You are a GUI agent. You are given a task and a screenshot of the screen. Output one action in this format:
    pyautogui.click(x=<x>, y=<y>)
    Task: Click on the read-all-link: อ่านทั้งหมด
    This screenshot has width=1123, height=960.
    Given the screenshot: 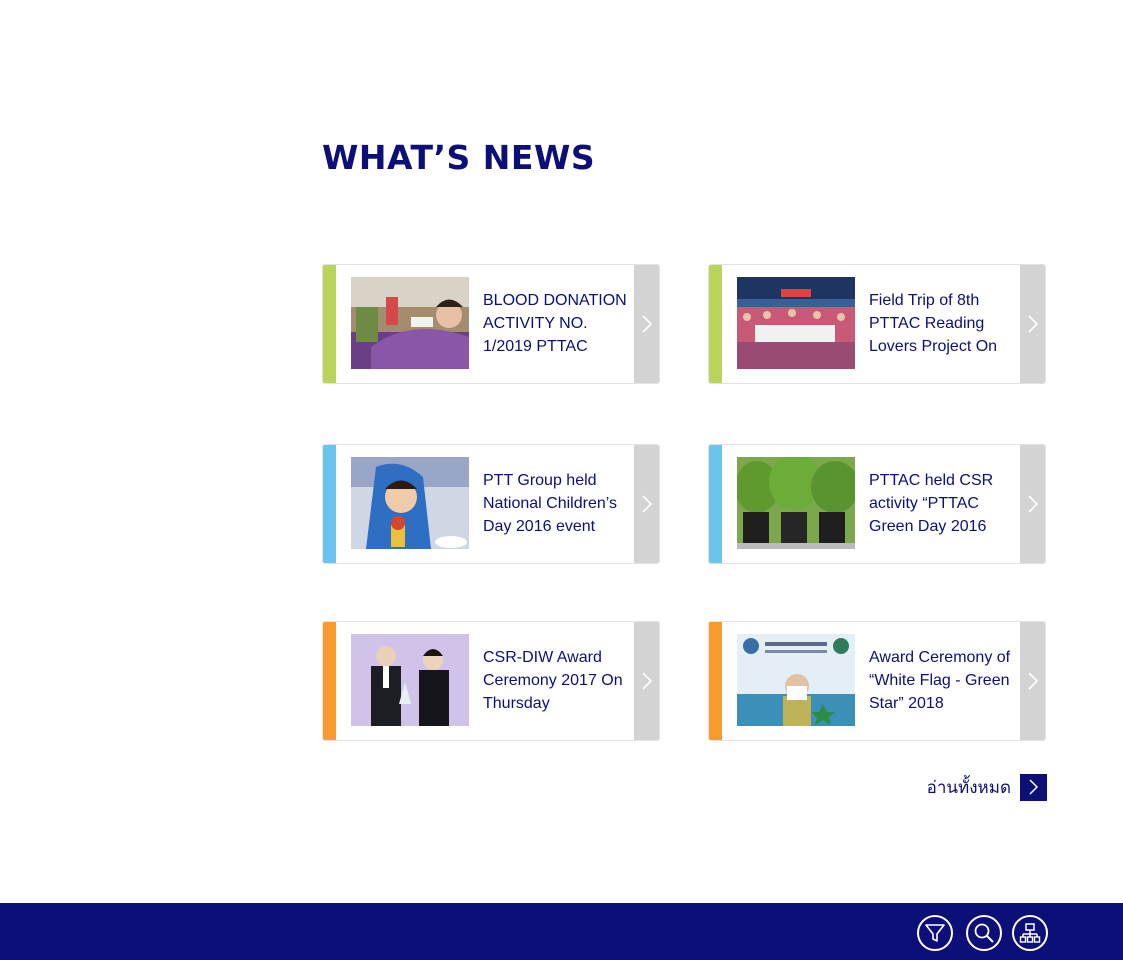 What is the action you would take?
    pyautogui.click(x=987, y=787)
    